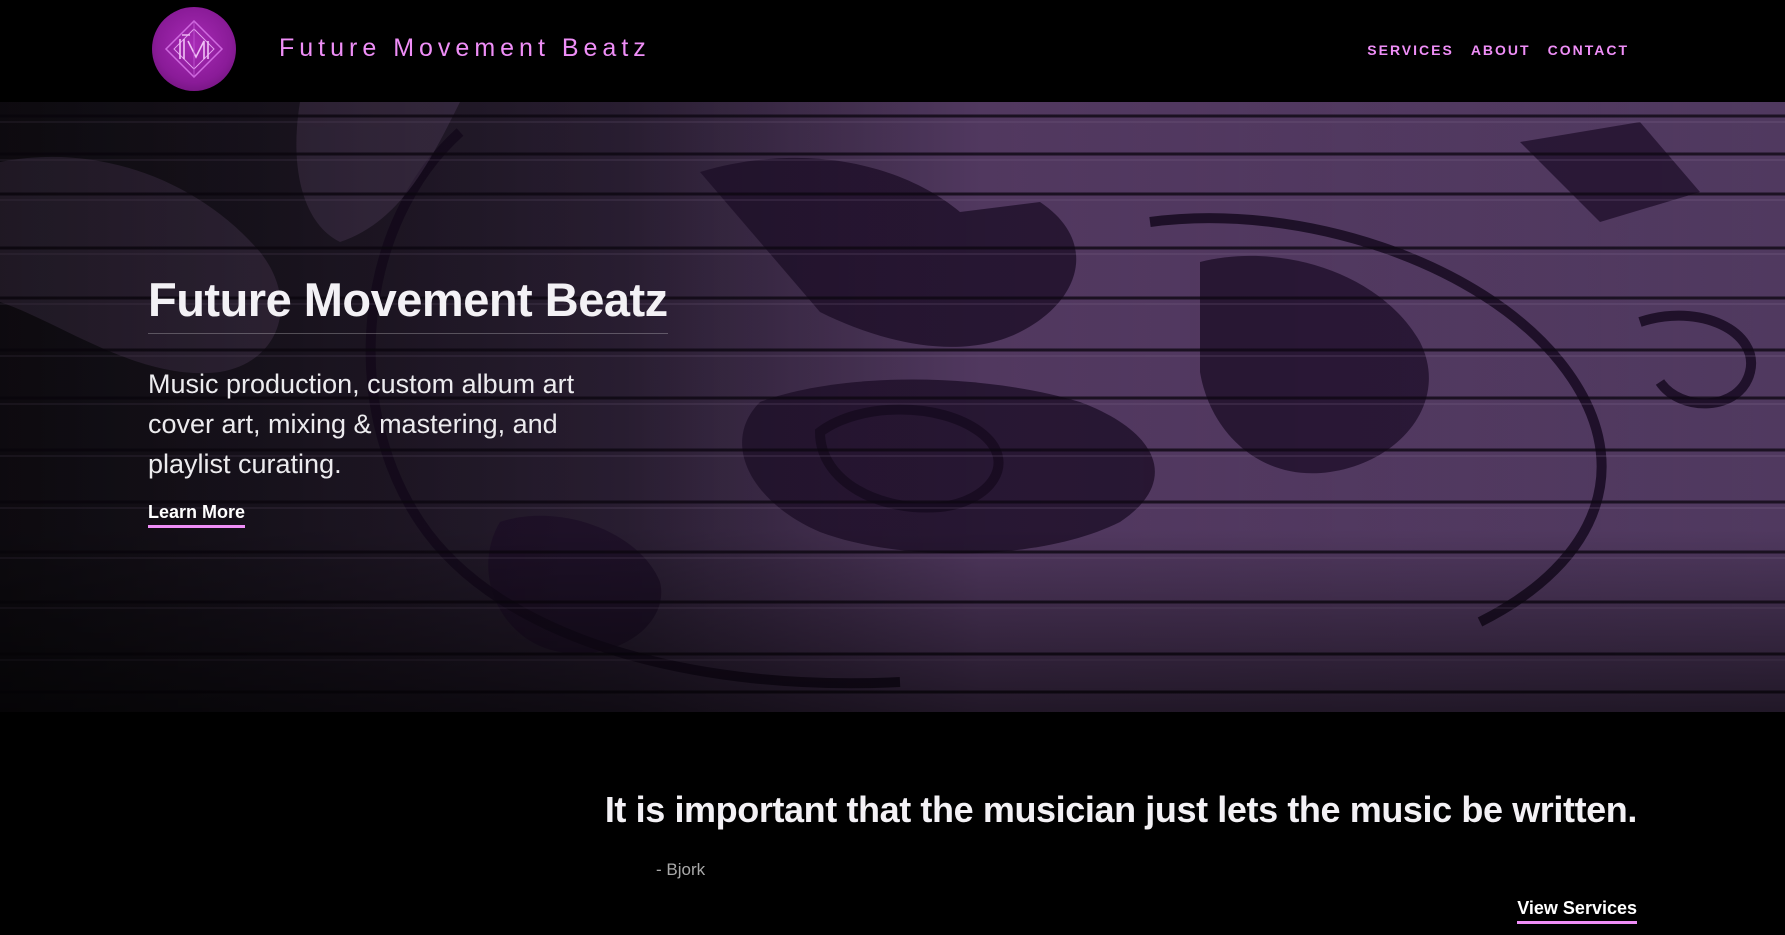  I want to click on nav-about: ABOUT, so click(1501, 50).